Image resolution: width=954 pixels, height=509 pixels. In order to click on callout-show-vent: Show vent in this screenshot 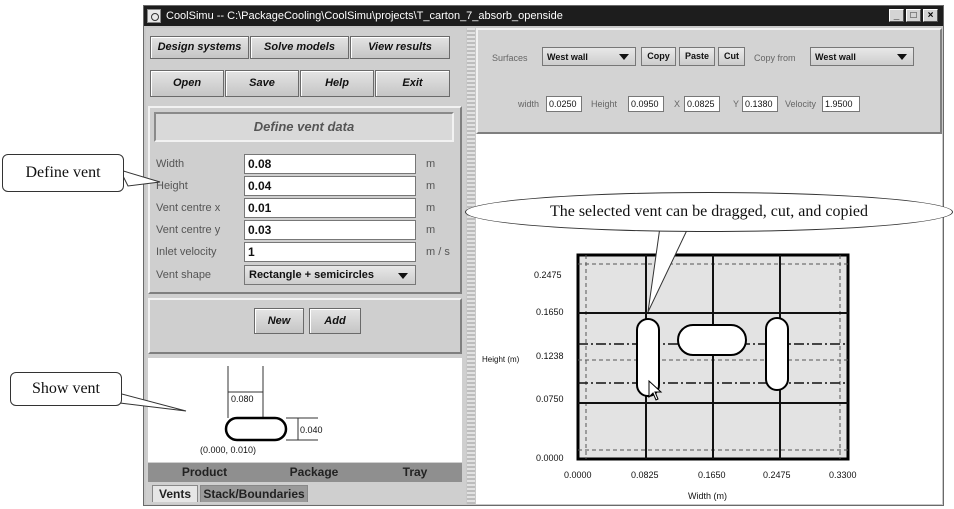, I will do `click(66, 389)`.